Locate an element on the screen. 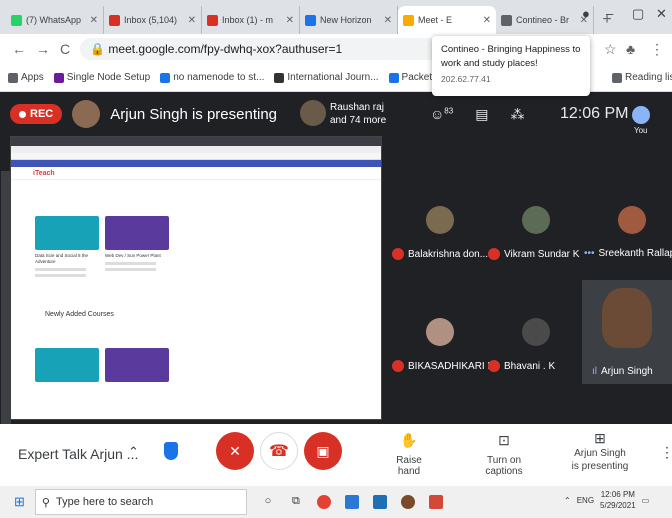 The image size is (672, 518). presenting-button: ⊞ Arjun Singh is presenting is located at coordinates (600, 452).